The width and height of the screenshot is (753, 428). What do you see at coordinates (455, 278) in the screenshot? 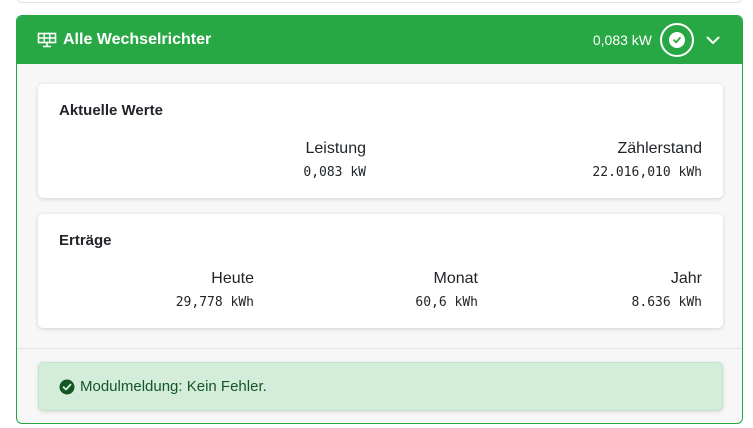
I see `metric-label: Monat` at bounding box center [455, 278].